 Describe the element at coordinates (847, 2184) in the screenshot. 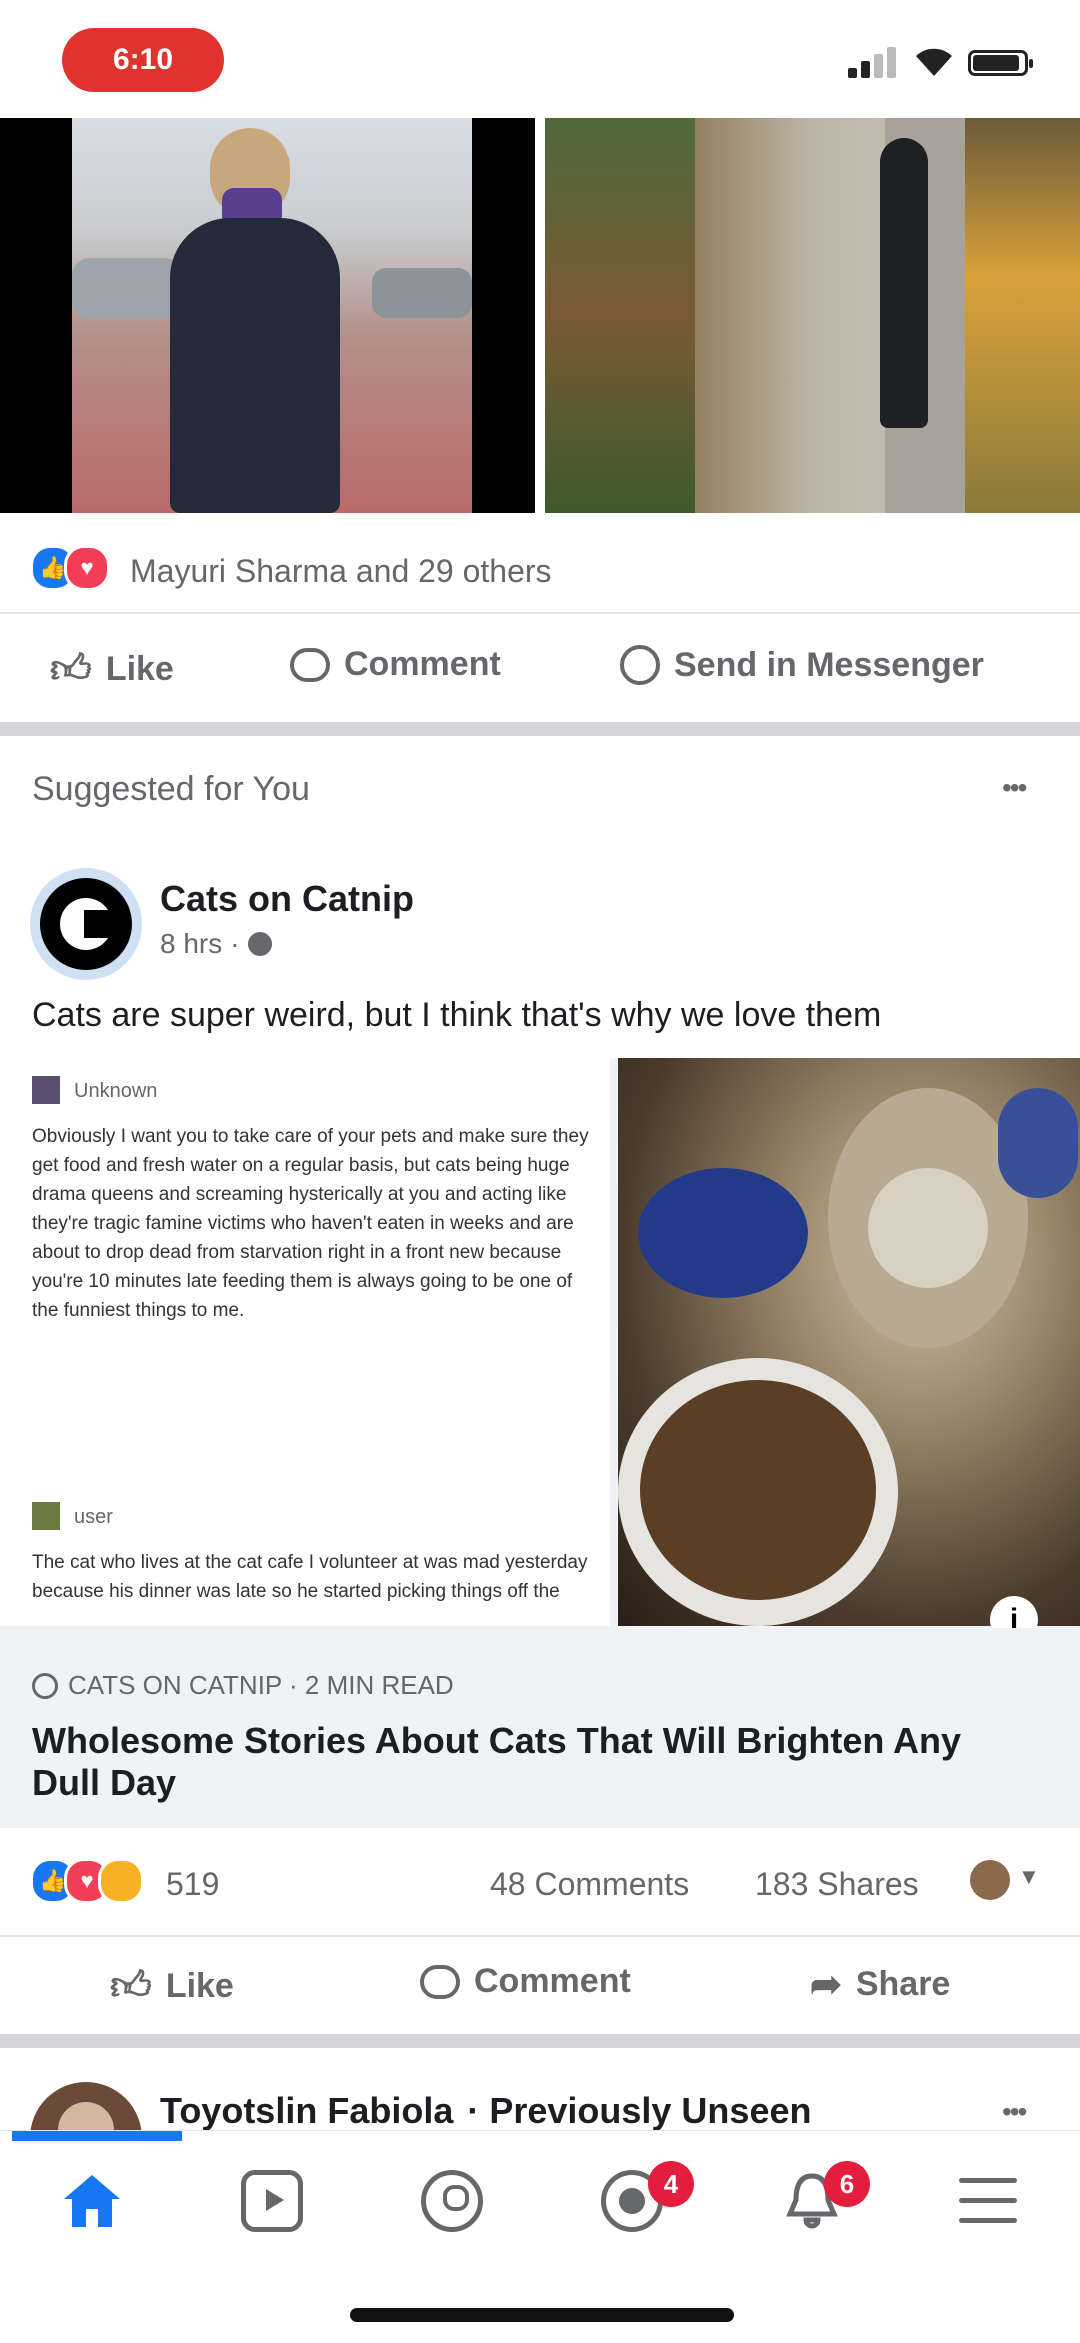

I see `notifications-badge: 6` at that location.